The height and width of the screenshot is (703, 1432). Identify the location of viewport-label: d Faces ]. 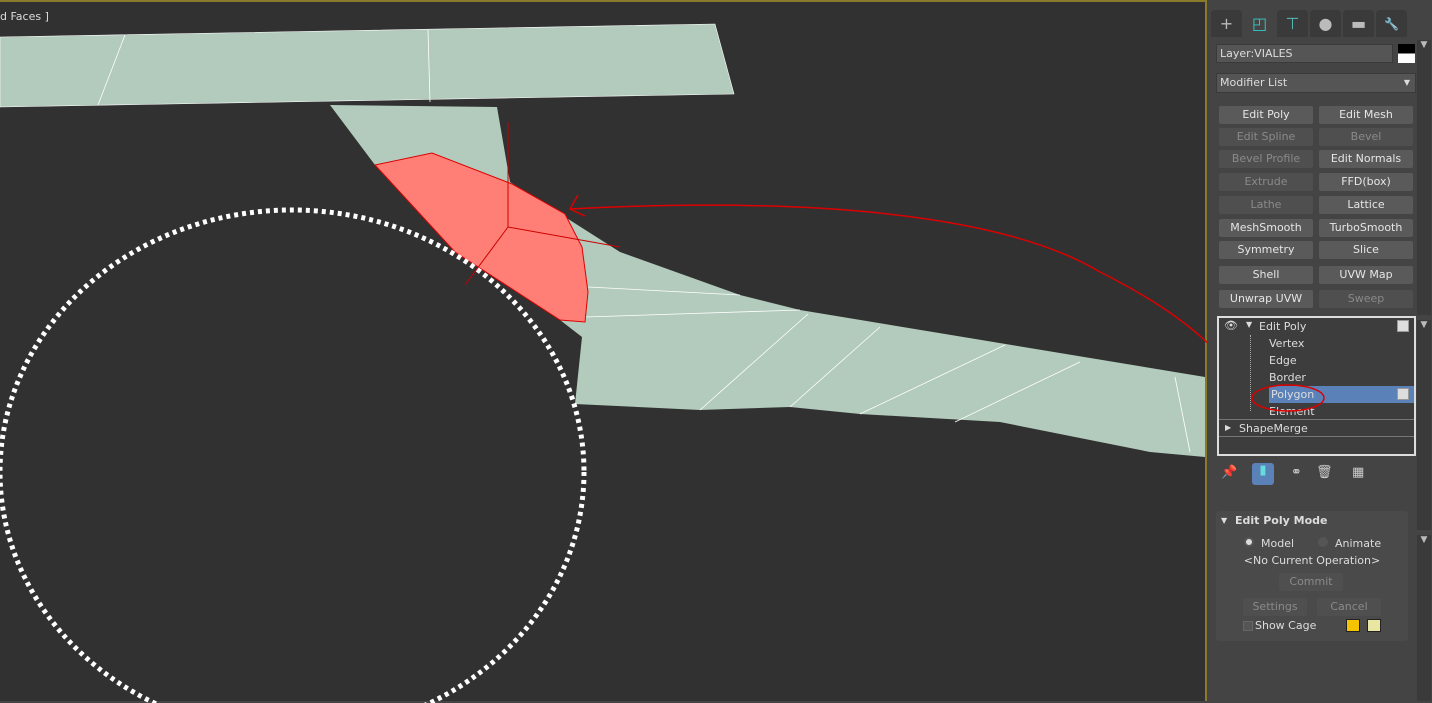
(24, 16).